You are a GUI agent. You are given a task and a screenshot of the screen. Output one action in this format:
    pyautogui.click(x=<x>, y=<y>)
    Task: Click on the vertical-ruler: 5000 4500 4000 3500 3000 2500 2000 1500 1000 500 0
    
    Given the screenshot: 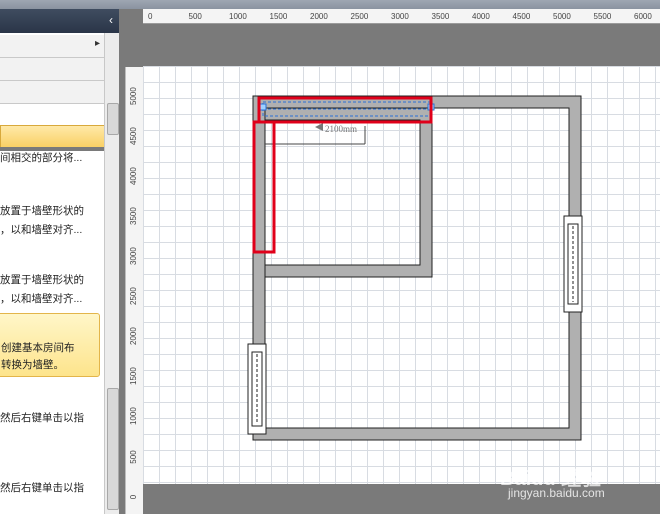 What is the action you would take?
    pyautogui.click(x=131, y=261)
    